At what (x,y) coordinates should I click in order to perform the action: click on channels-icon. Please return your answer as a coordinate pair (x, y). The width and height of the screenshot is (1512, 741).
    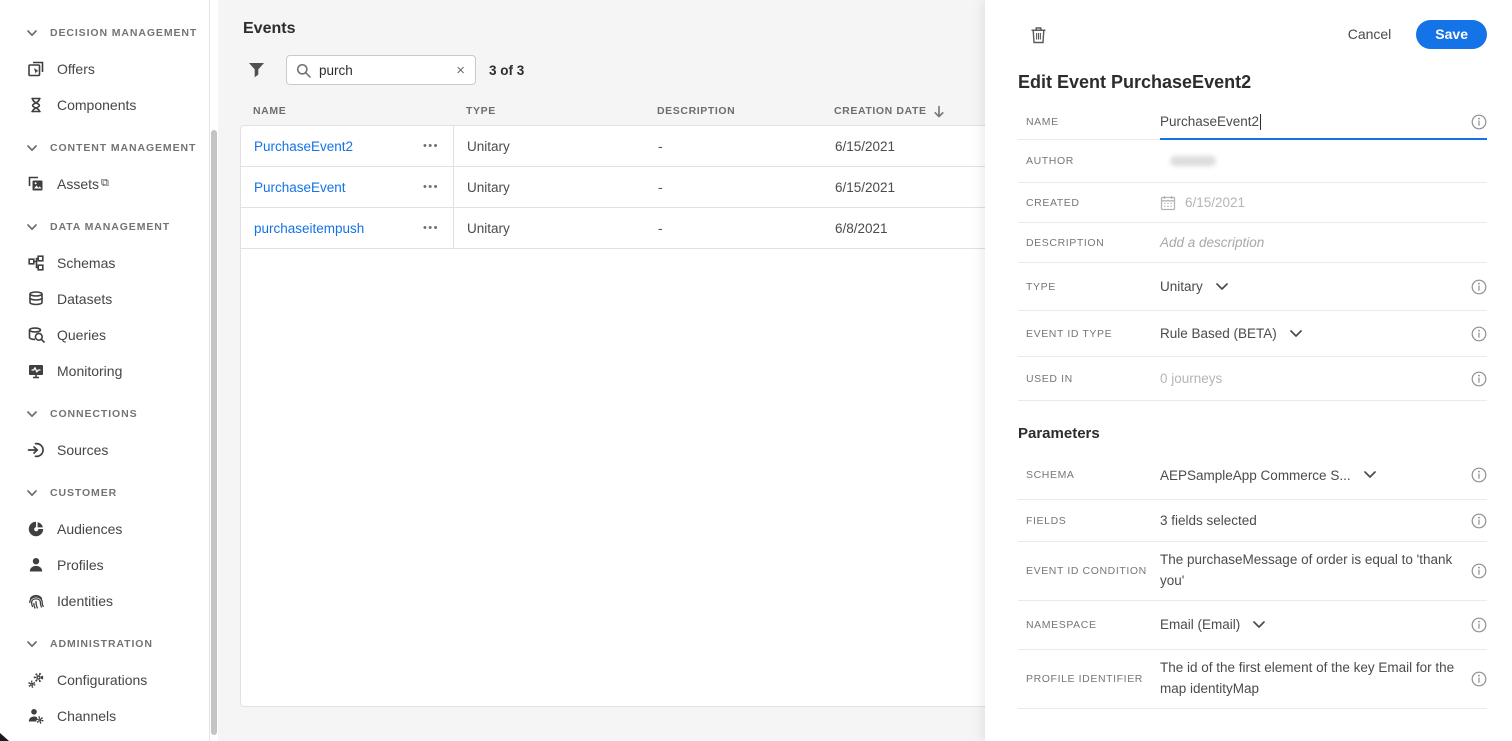
    Looking at the image, I should click on (35, 716).